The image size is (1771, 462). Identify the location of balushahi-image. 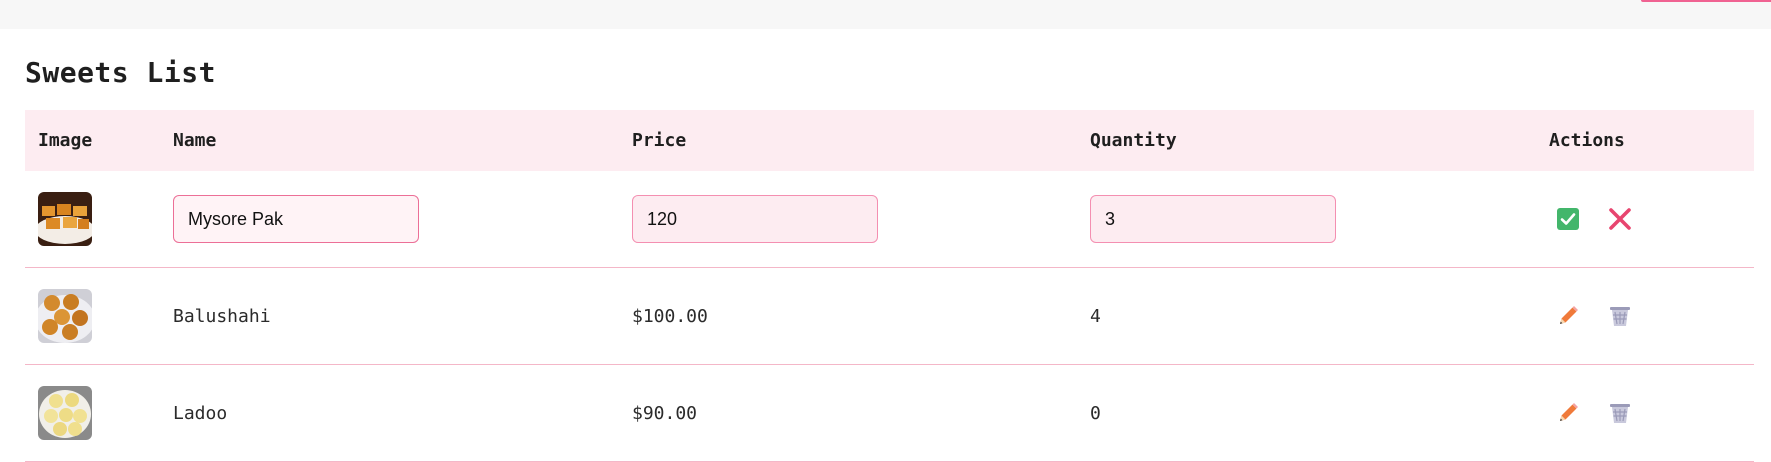
(65, 316).